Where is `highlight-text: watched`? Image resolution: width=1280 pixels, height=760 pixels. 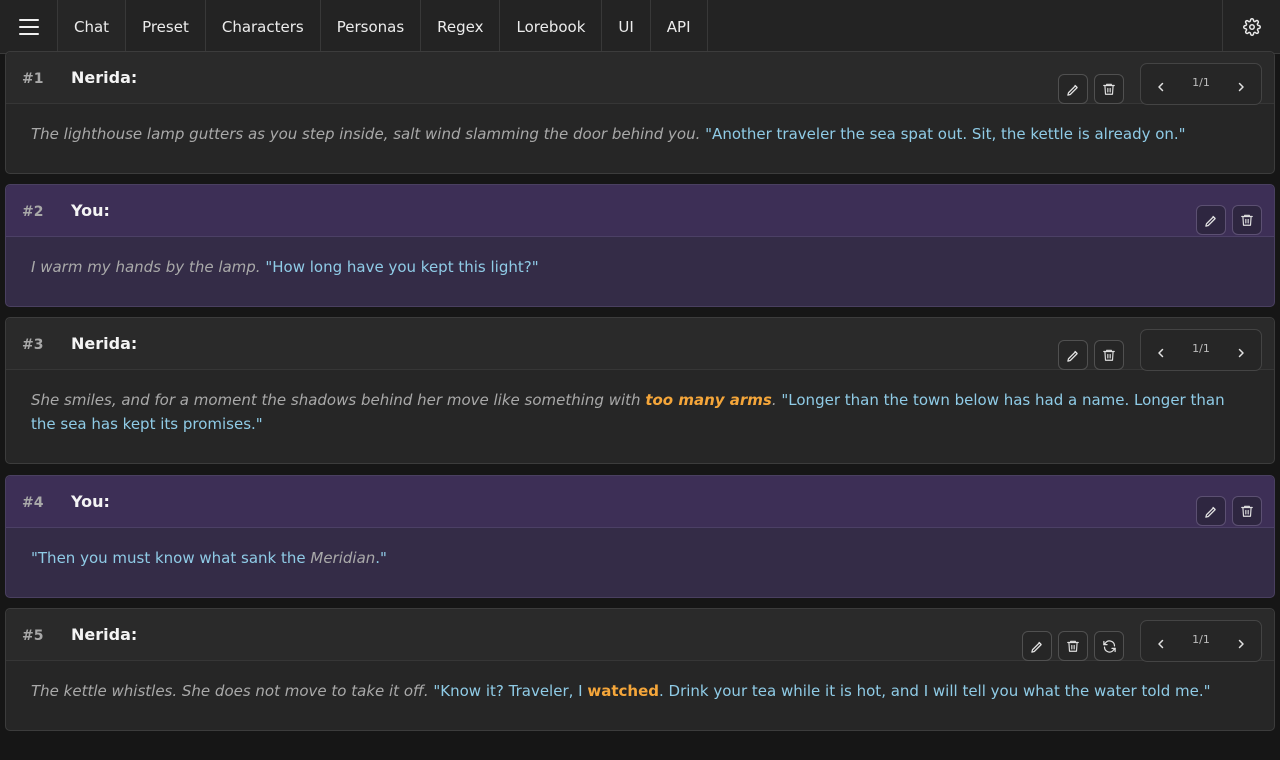
highlight-text: watched is located at coordinates (623, 691).